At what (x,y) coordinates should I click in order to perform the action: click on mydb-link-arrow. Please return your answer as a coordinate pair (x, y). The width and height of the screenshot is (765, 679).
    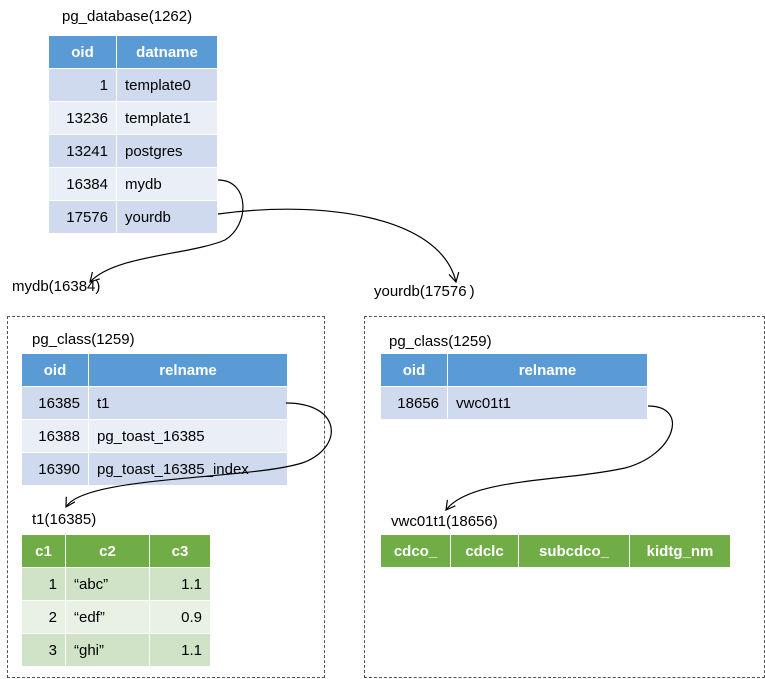
    Looking at the image, I should click on (166, 231).